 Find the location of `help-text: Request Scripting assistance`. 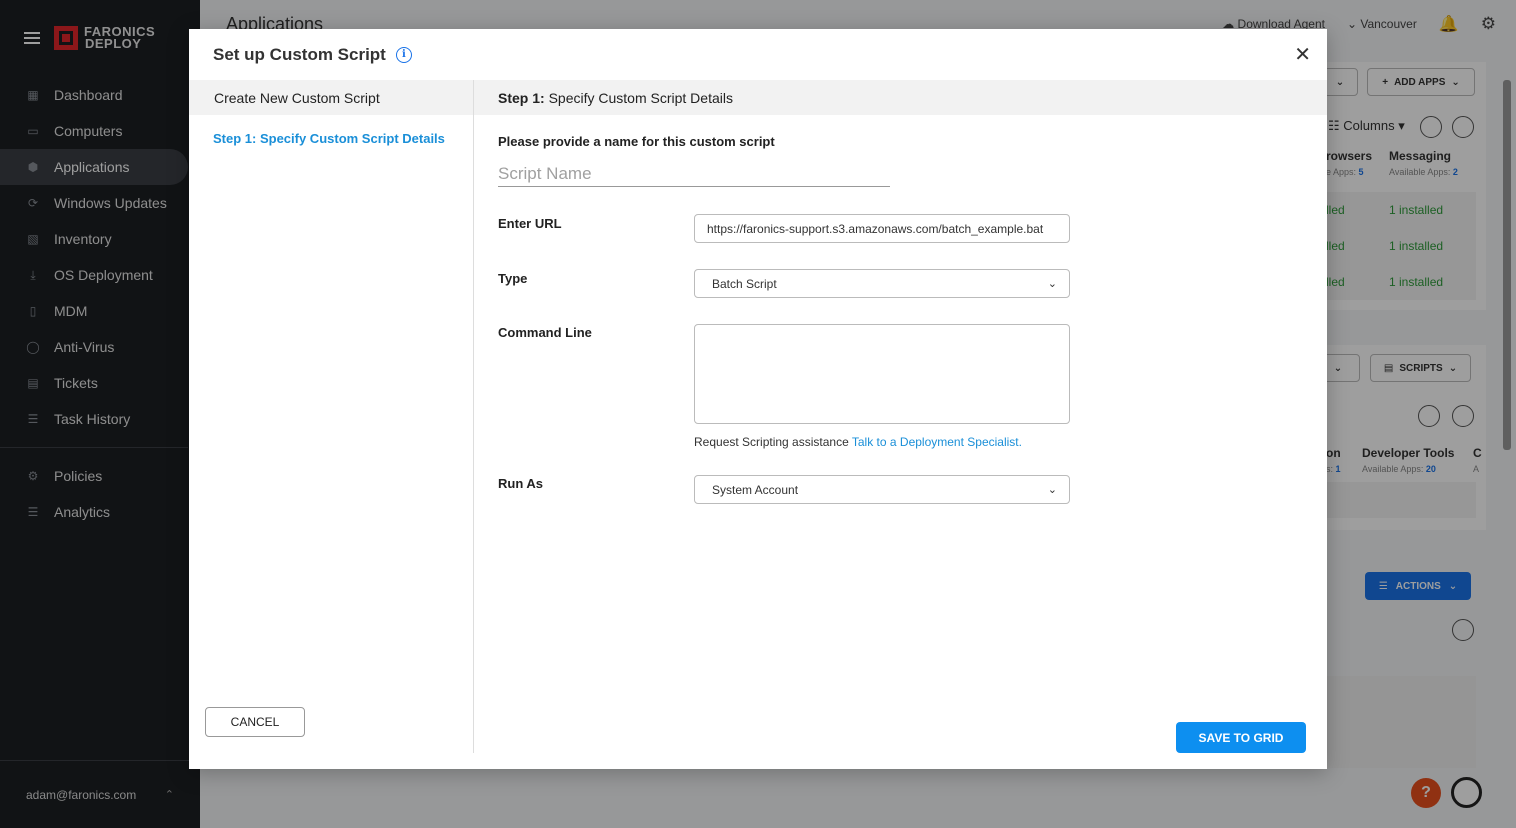

help-text: Request Scripting assistance is located at coordinates (771, 442).